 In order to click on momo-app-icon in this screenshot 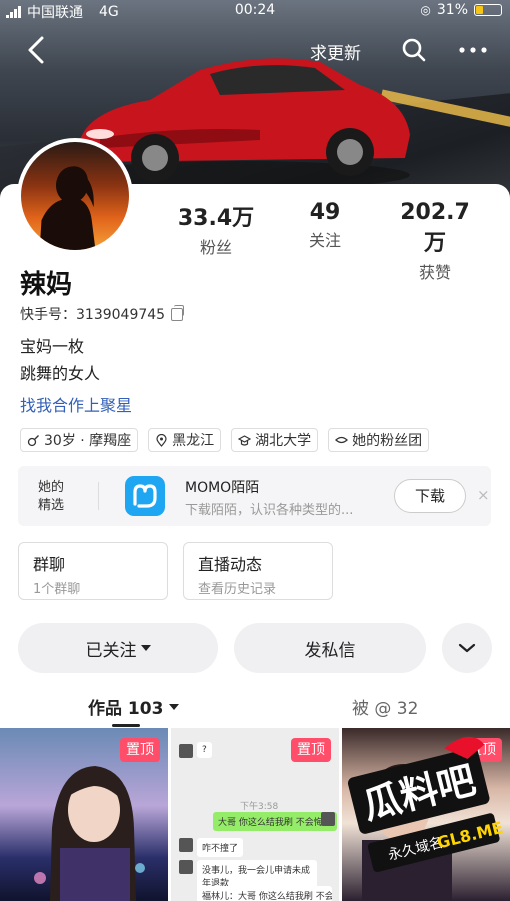, I will do `click(145, 496)`.